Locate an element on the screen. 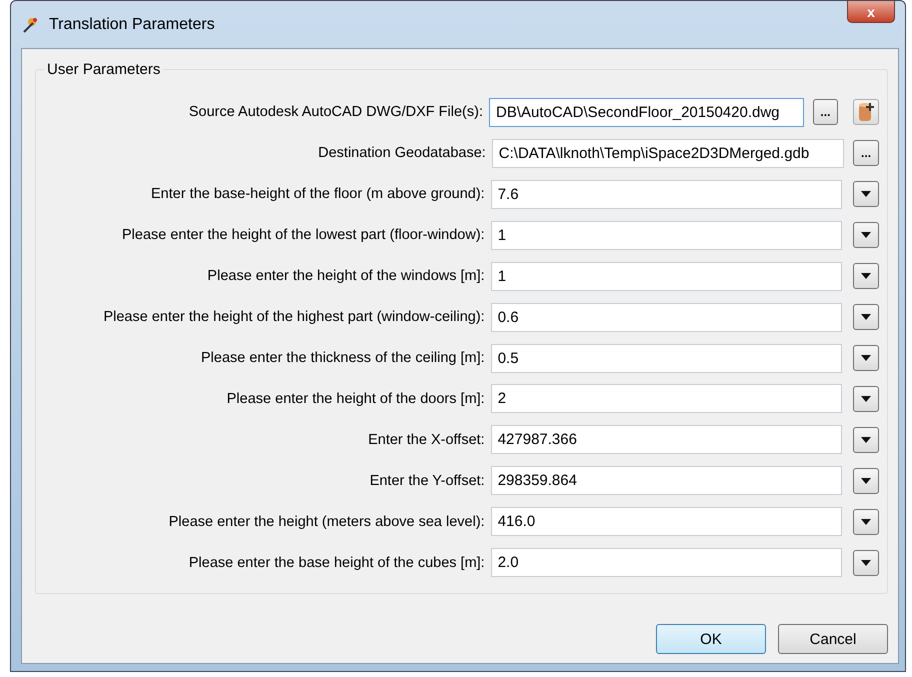  field-value: 0.5 is located at coordinates (508, 358).